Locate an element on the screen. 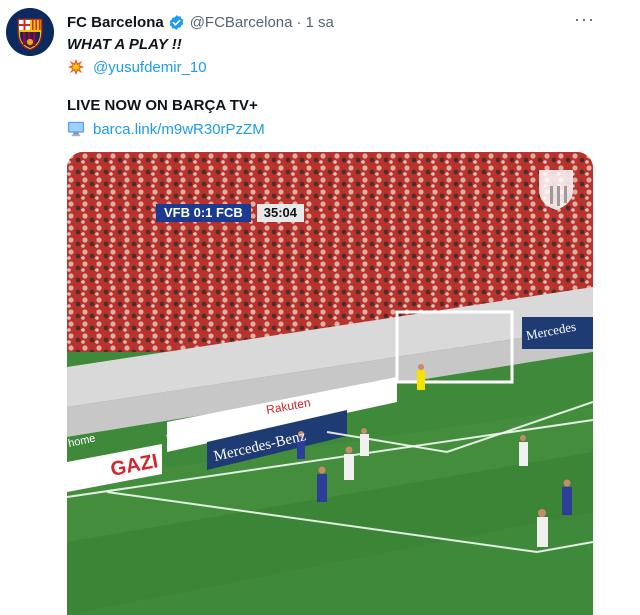 The height and width of the screenshot is (615, 640). tweet-text-line: WHAT A PLAY !! is located at coordinates (124, 44).